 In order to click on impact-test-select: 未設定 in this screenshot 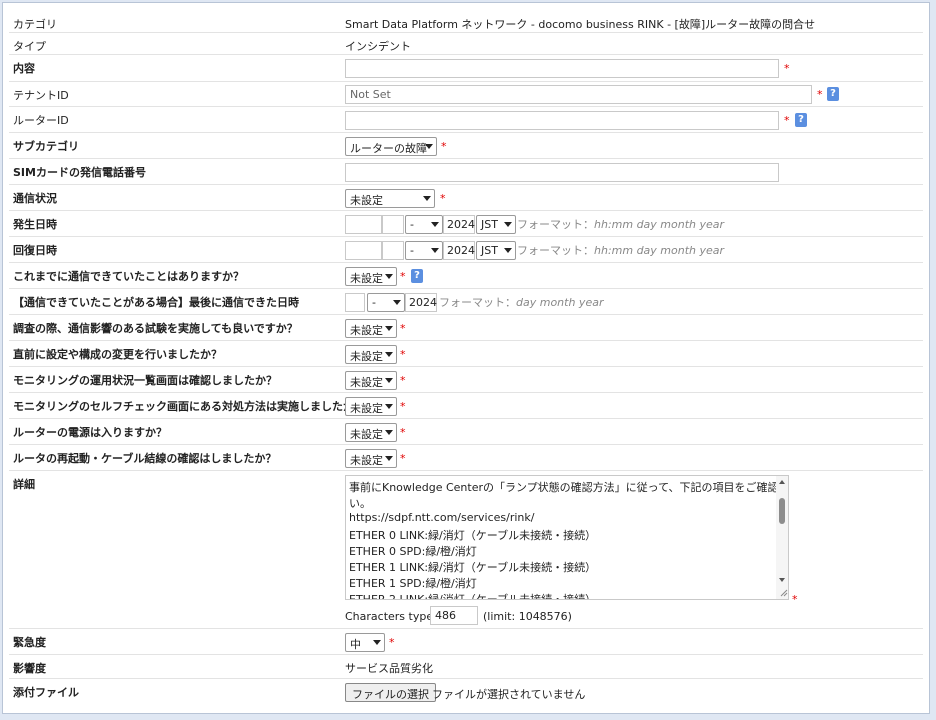, I will do `click(371, 328)`.